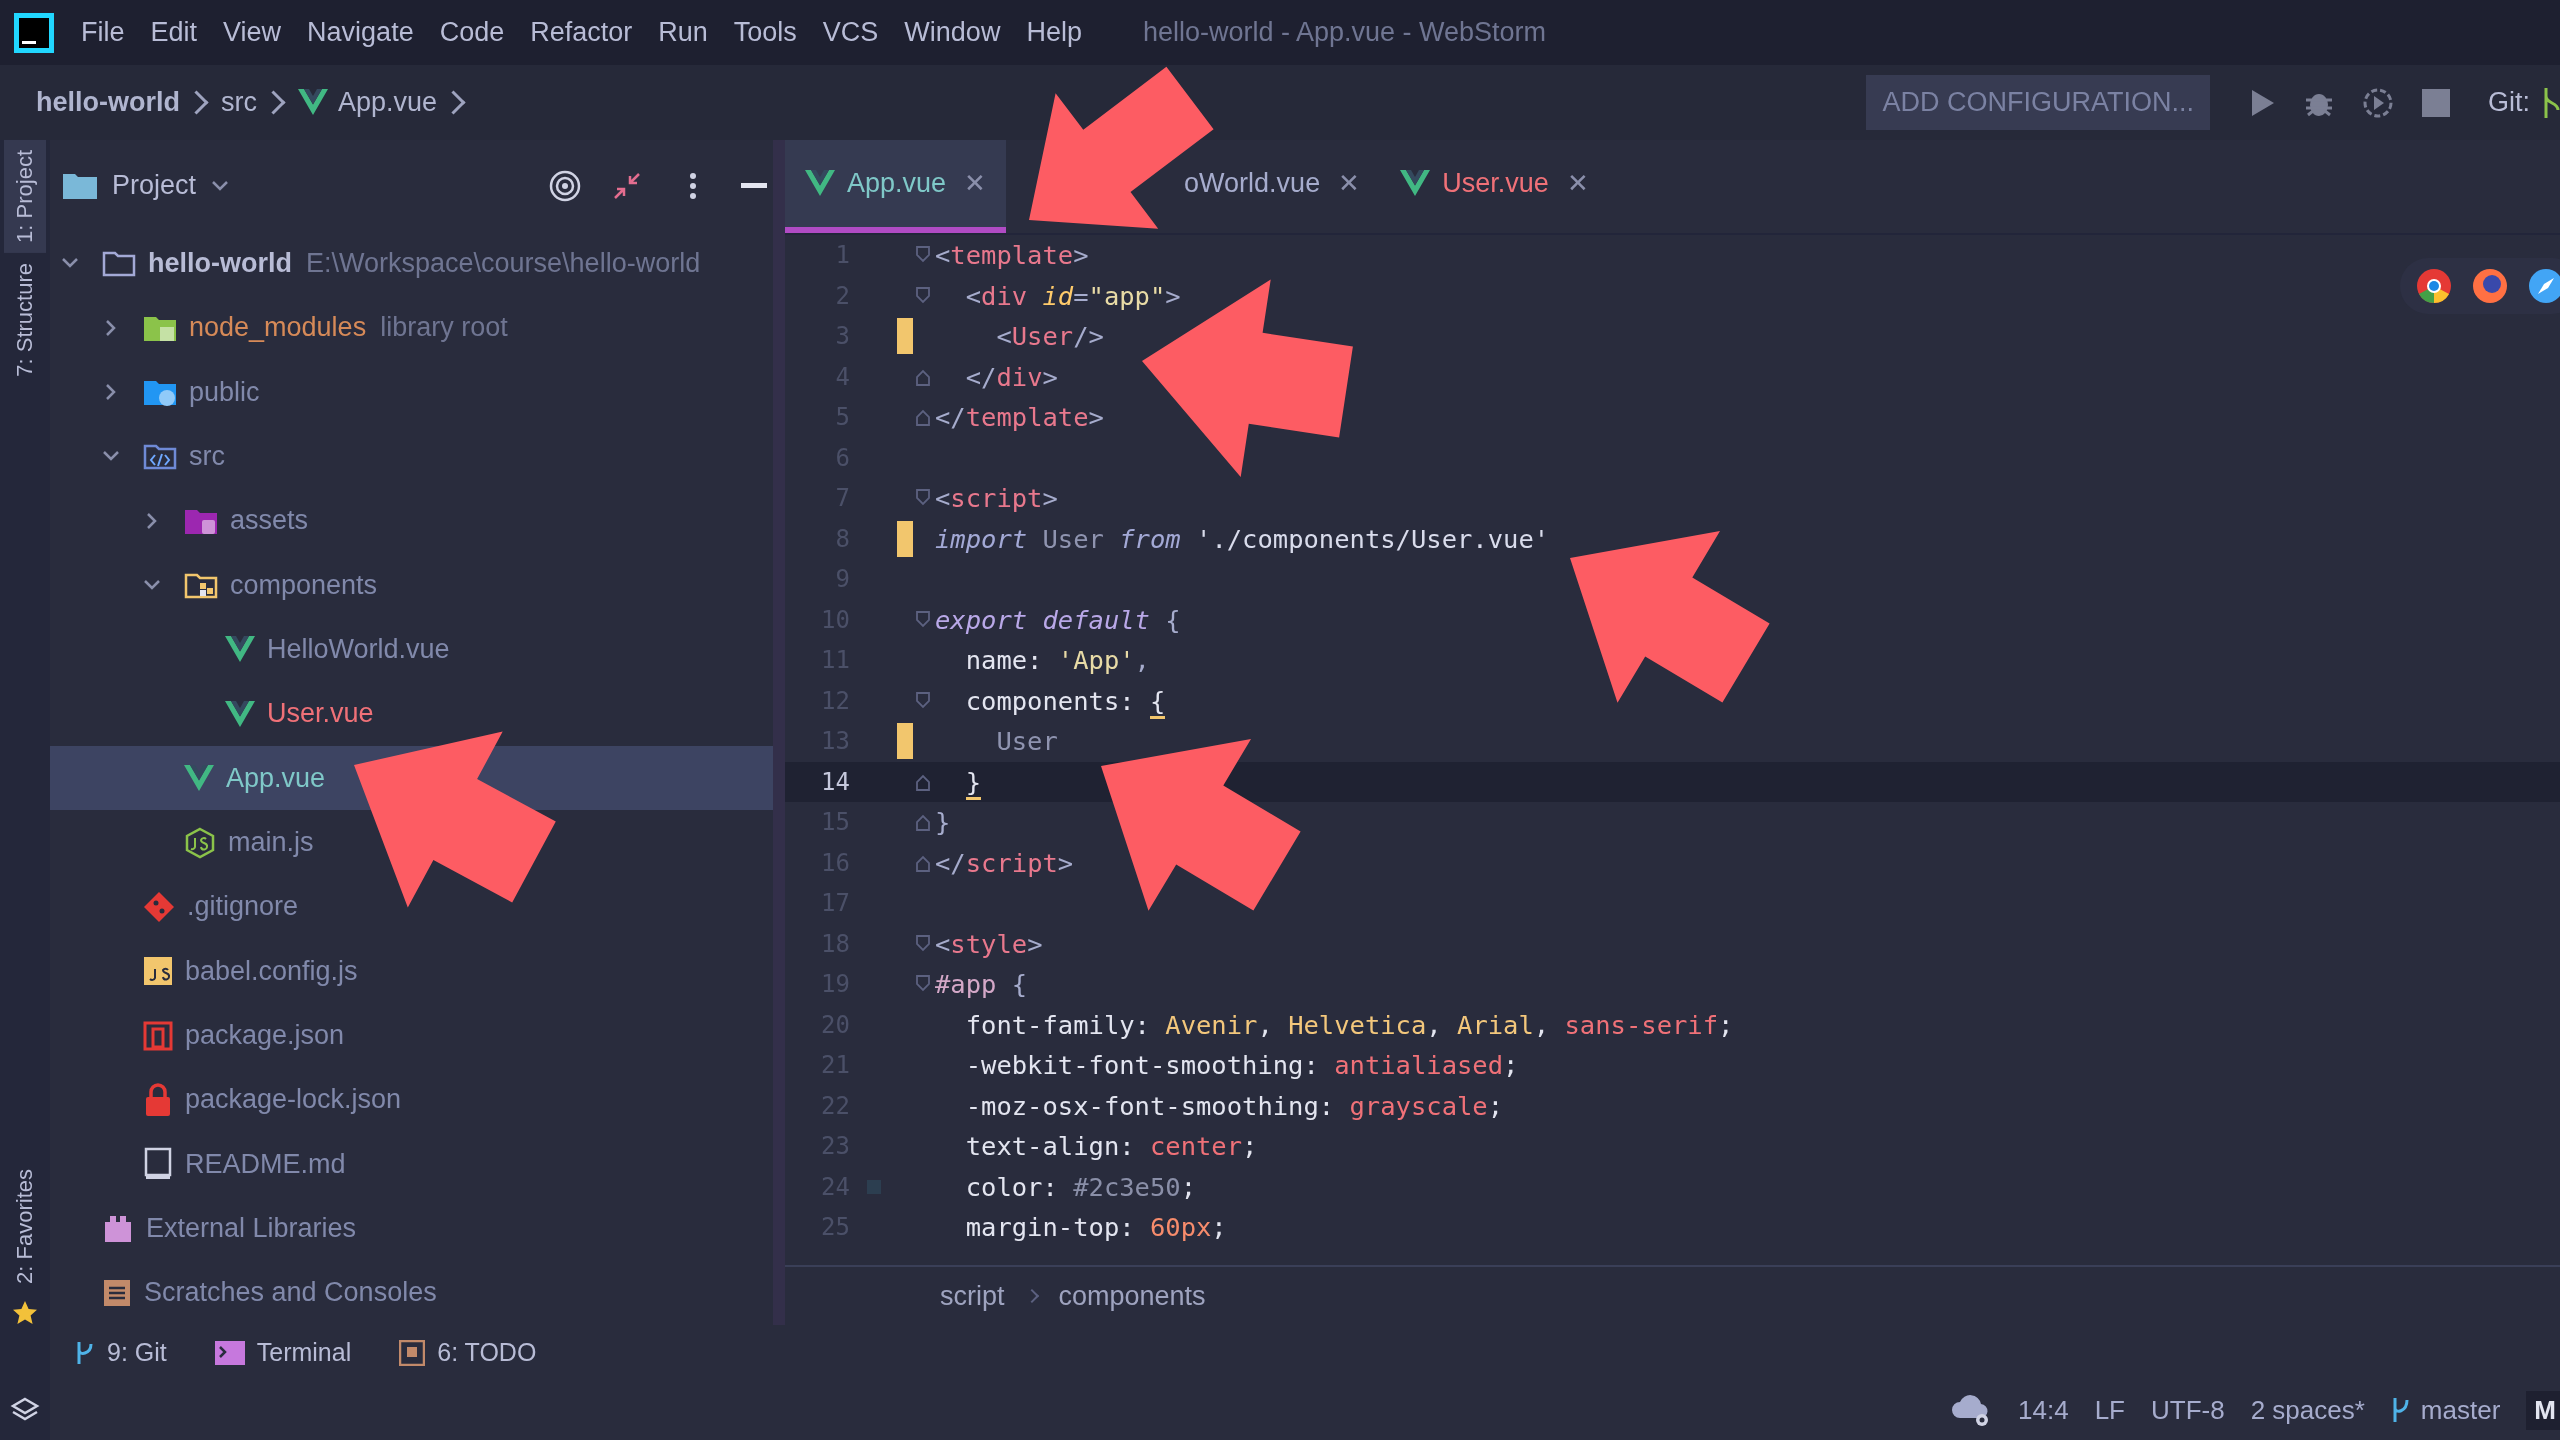  I want to click on code-line: <div id="app">, so click(1072, 295).